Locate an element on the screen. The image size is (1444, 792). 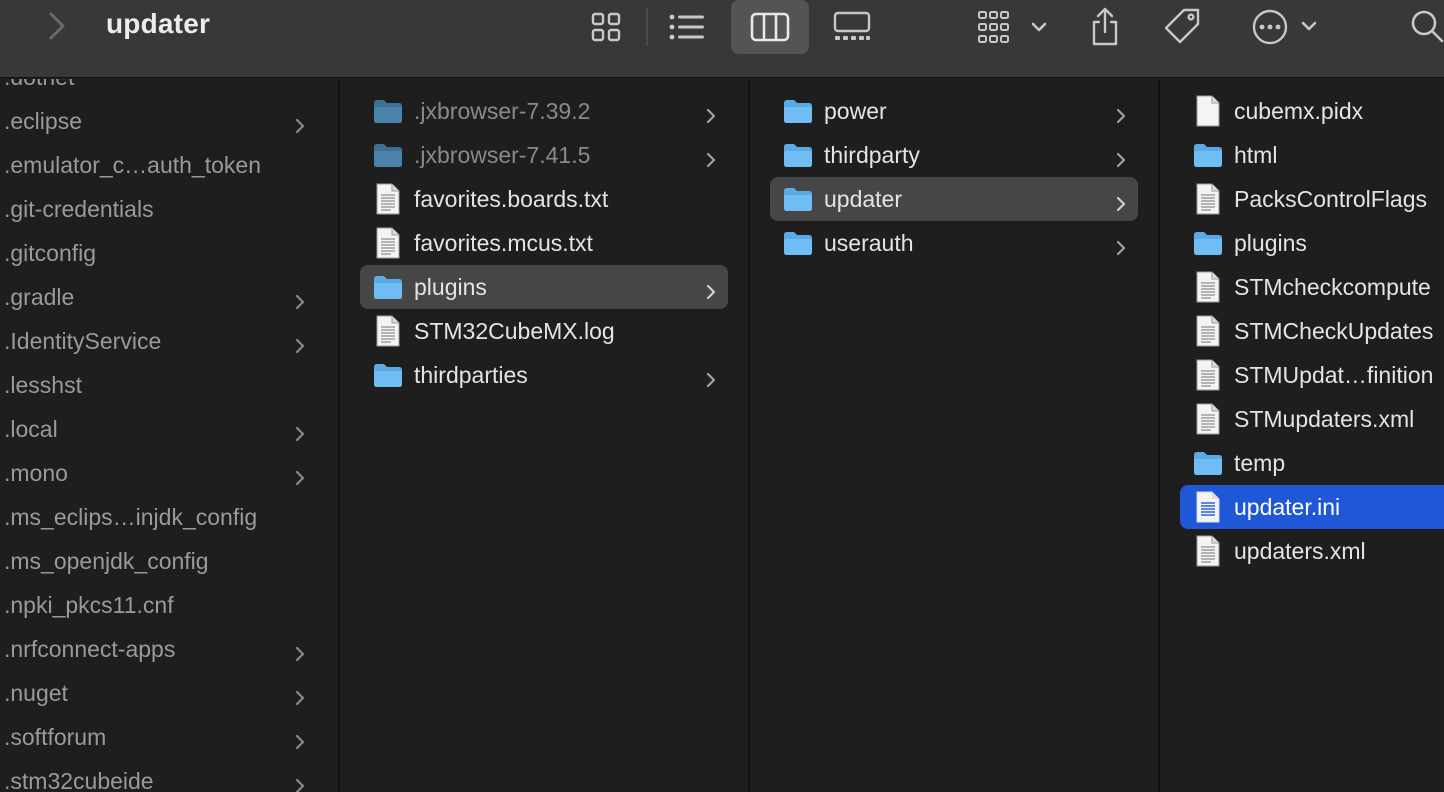
folder-row: .jxbrowser-7.39.2 is located at coordinates (544, 111).